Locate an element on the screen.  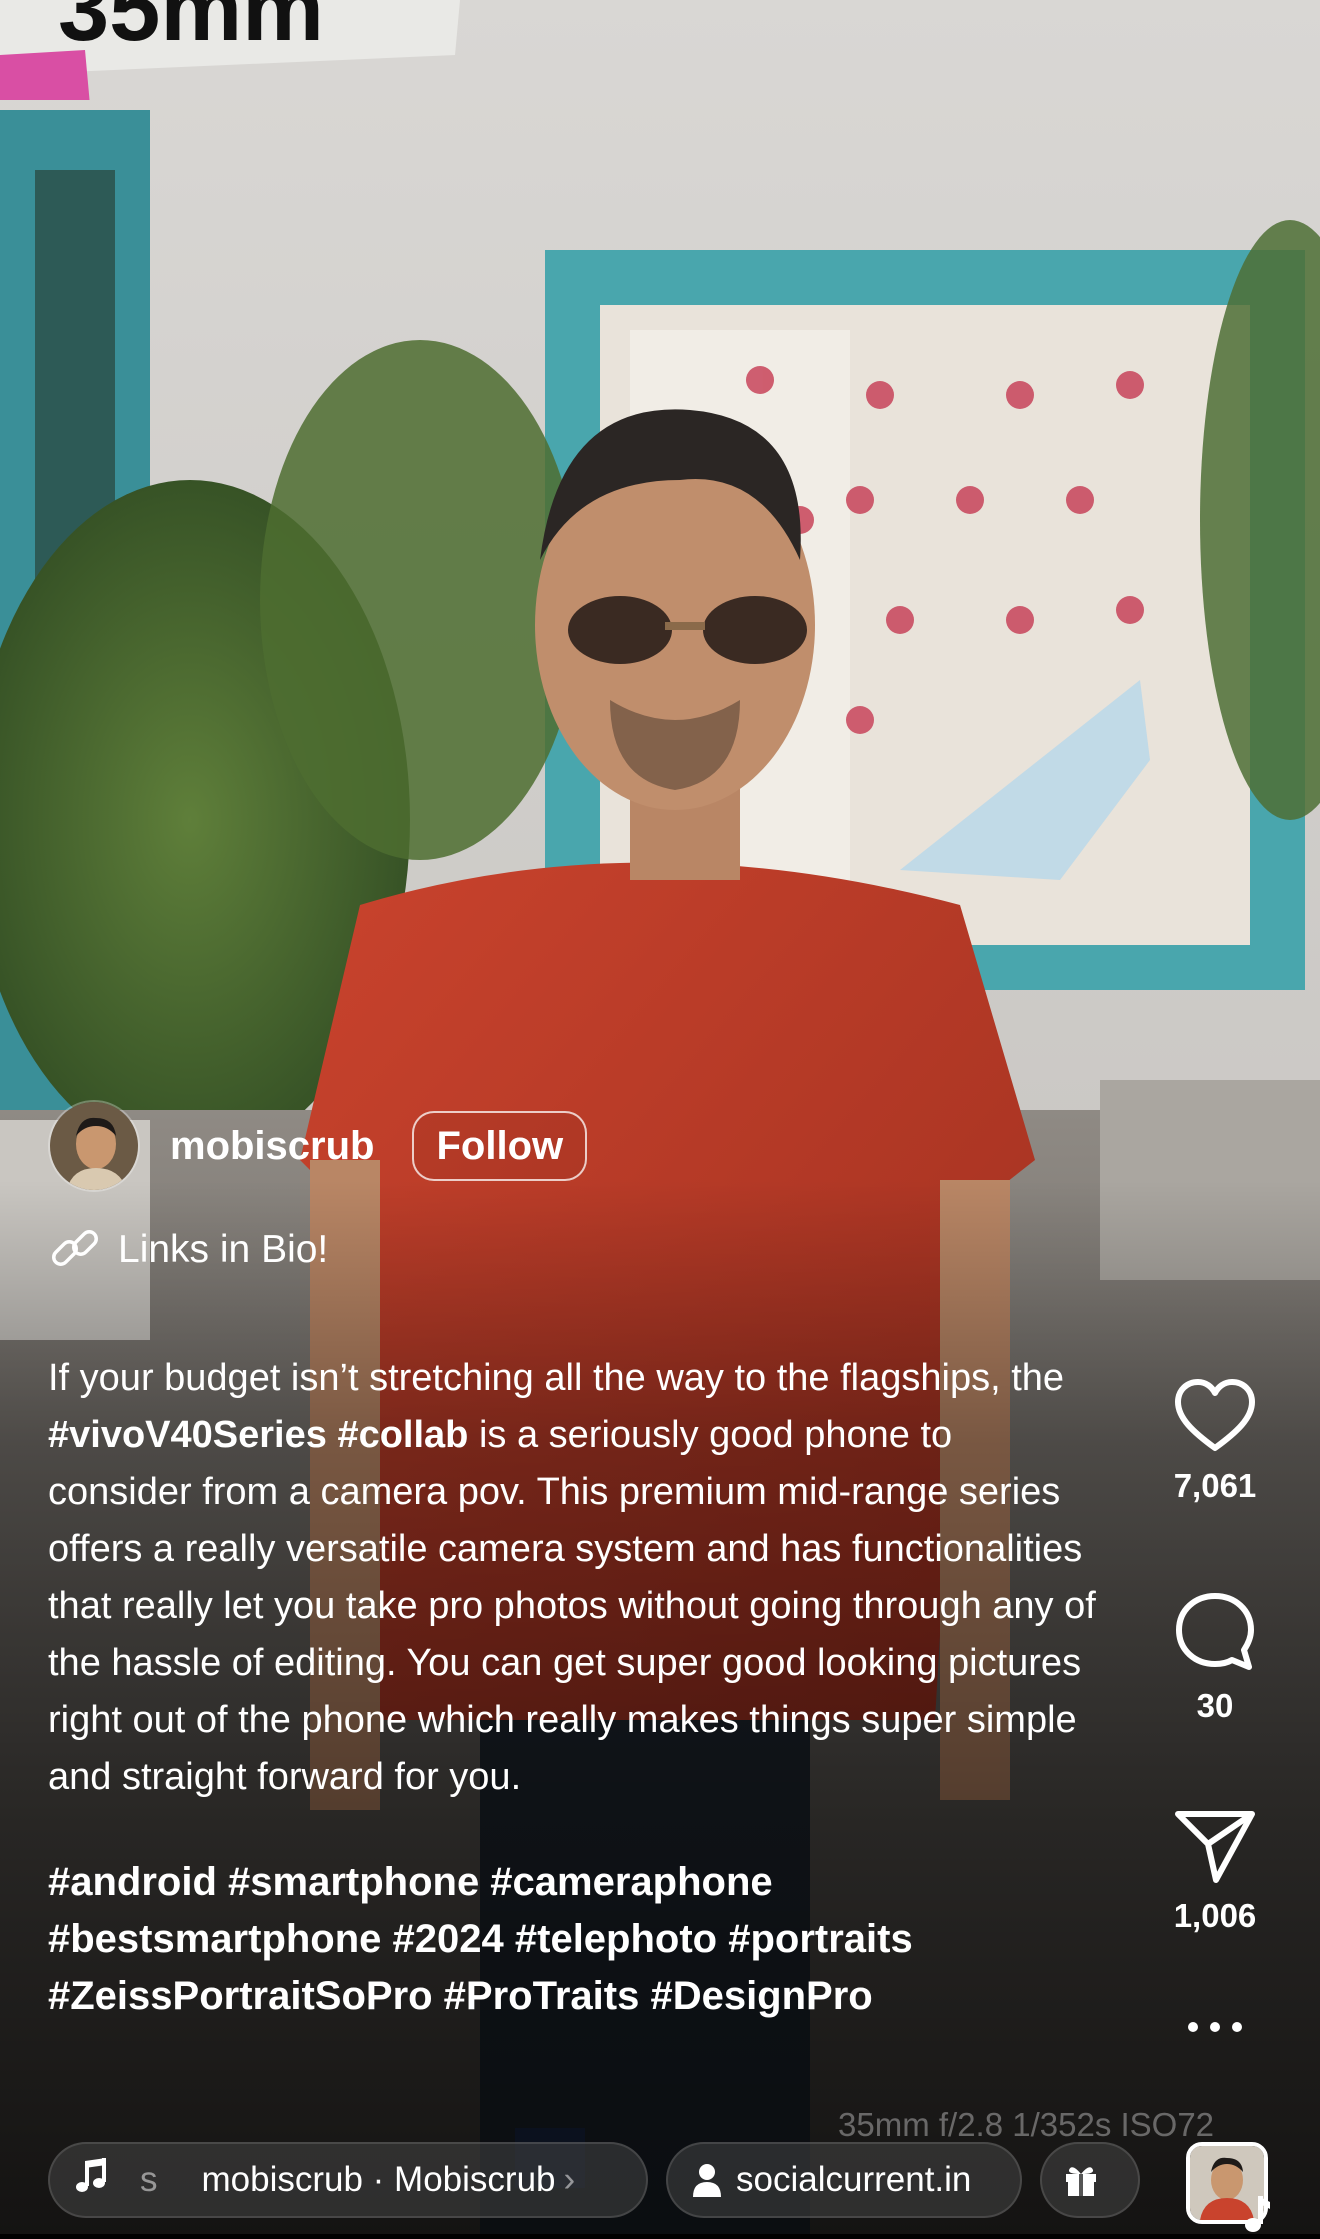
tagged-user-label: socialcurrent.in is located at coordinates (854, 2179).